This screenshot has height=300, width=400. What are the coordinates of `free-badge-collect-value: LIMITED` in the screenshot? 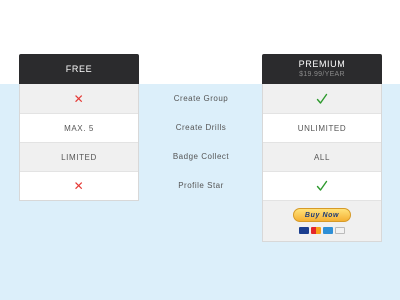 It's located at (79, 157).